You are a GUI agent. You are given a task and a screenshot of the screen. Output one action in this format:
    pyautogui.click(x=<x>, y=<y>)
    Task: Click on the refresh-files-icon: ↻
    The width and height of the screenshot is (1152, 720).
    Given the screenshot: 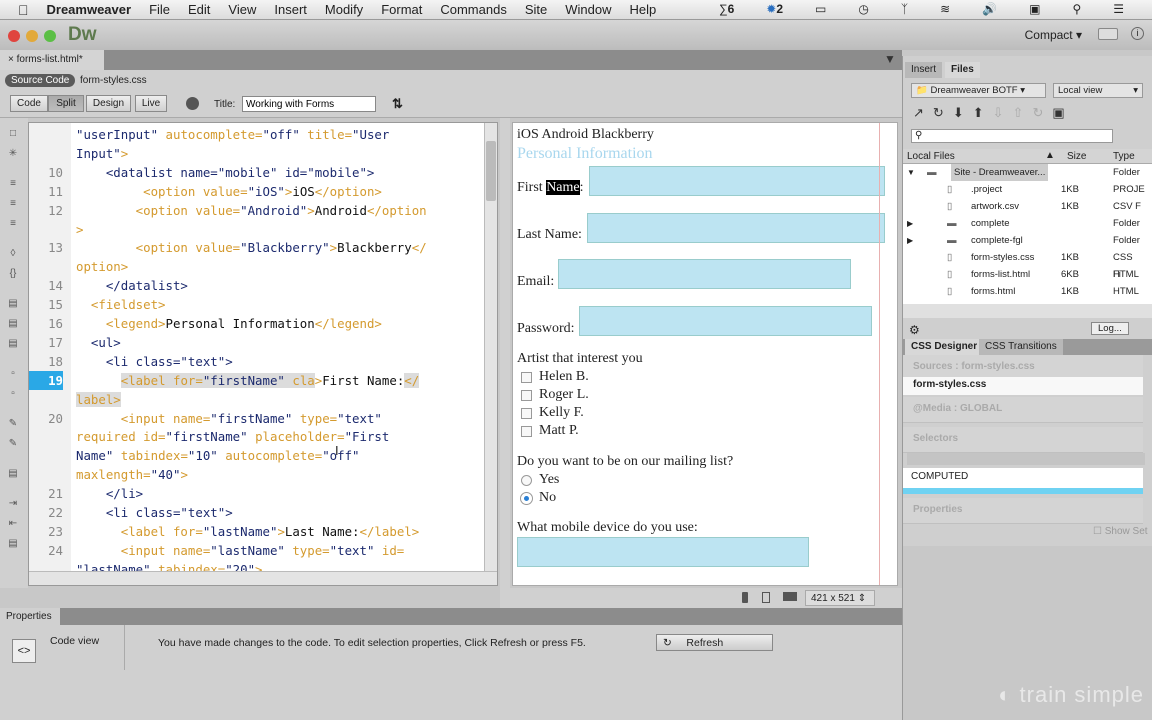 What is the action you would take?
    pyautogui.click(x=943, y=112)
    